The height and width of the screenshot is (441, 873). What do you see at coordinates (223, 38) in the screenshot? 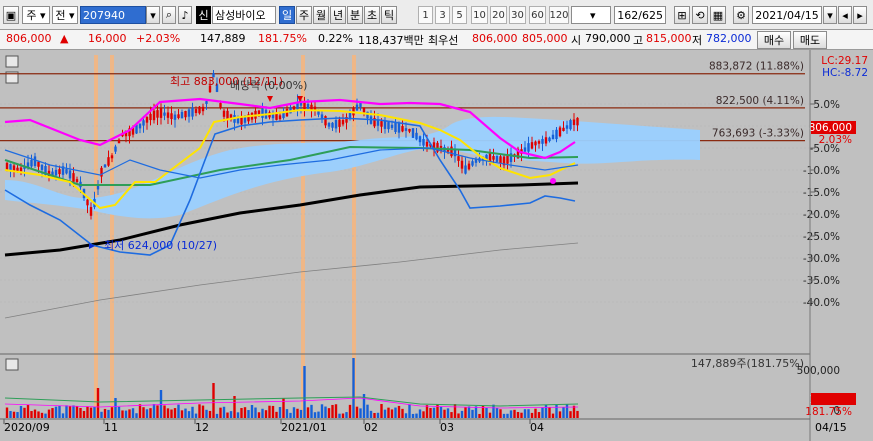
I see `volume-value: 147,889` at bounding box center [223, 38].